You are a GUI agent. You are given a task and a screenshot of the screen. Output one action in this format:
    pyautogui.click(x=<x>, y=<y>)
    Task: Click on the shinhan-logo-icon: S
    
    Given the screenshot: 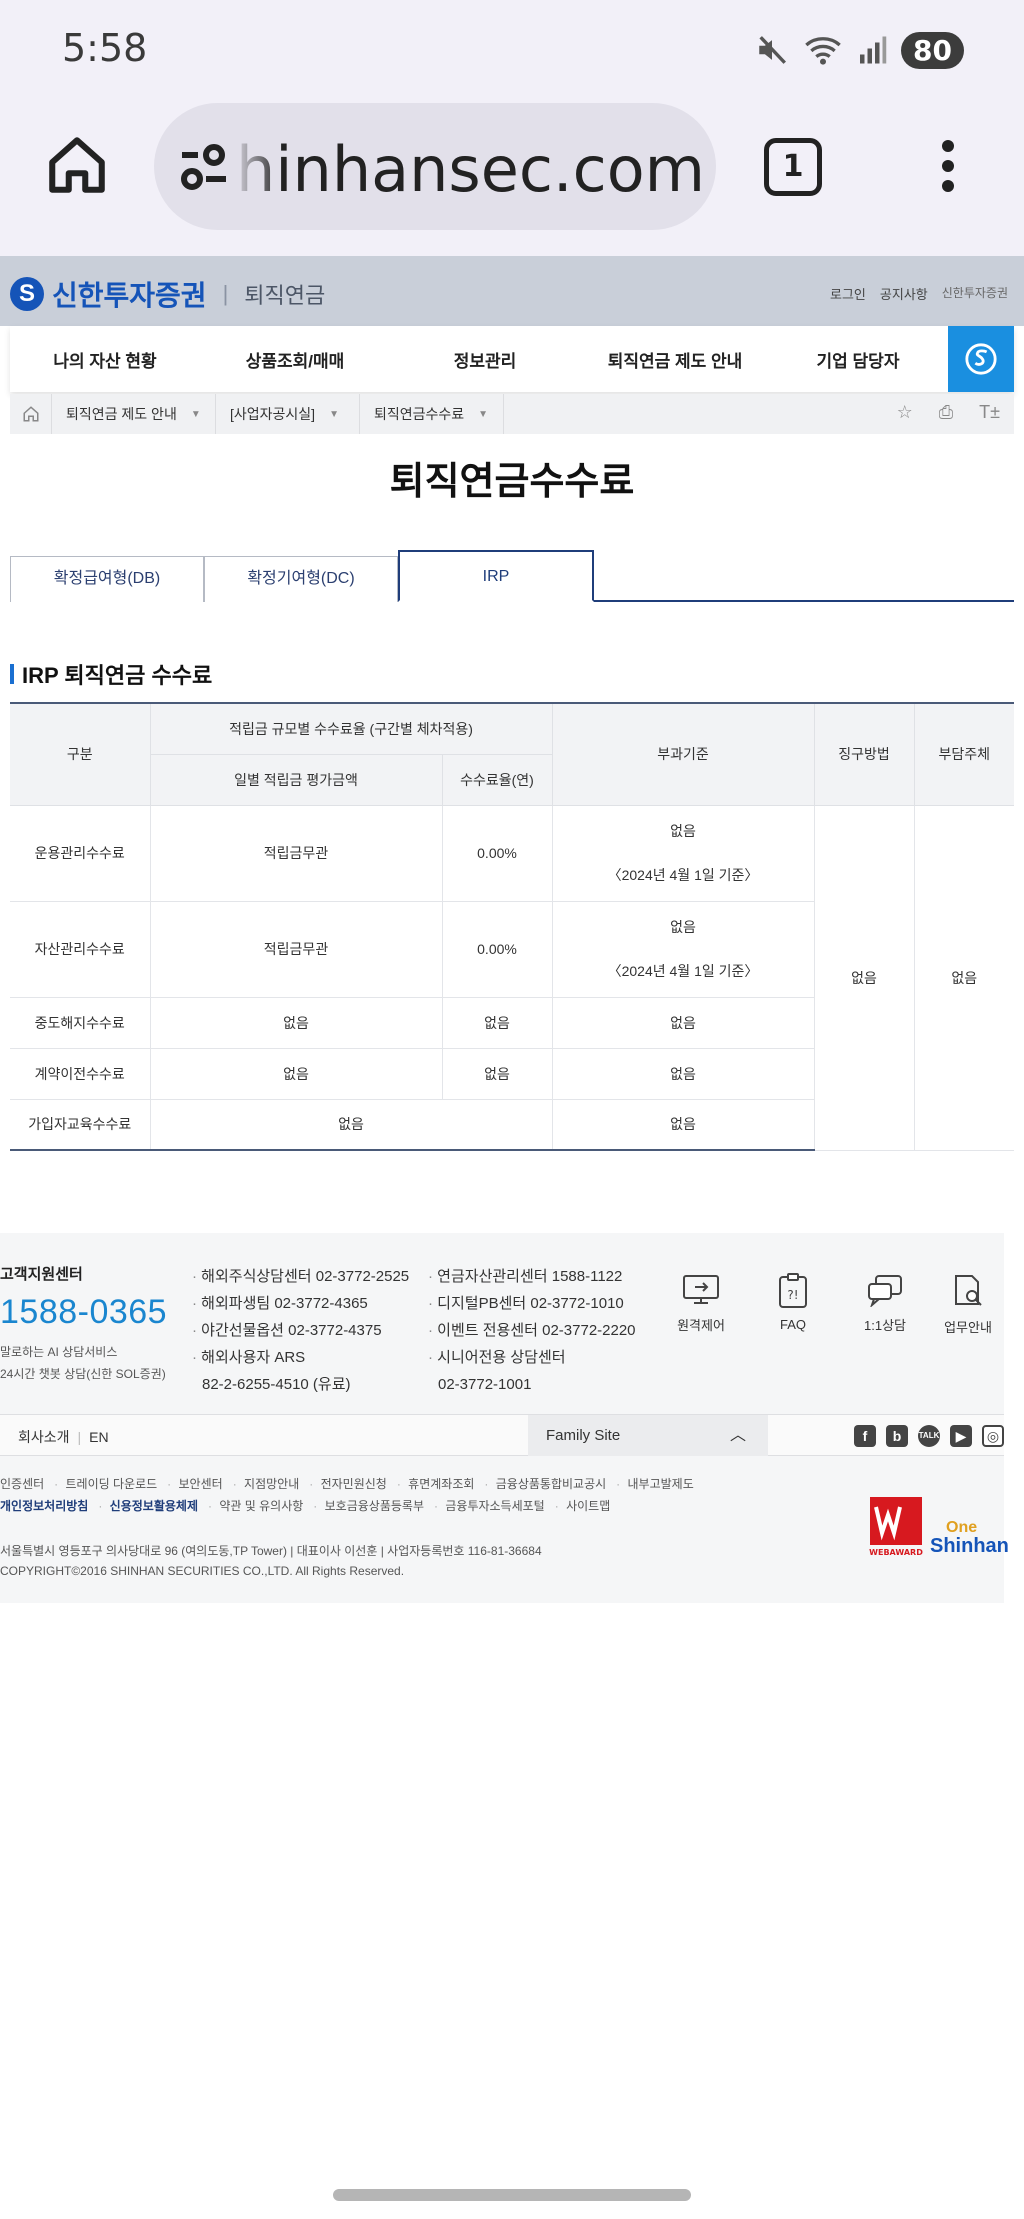 What is the action you would take?
    pyautogui.click(x=27, y=294)
    